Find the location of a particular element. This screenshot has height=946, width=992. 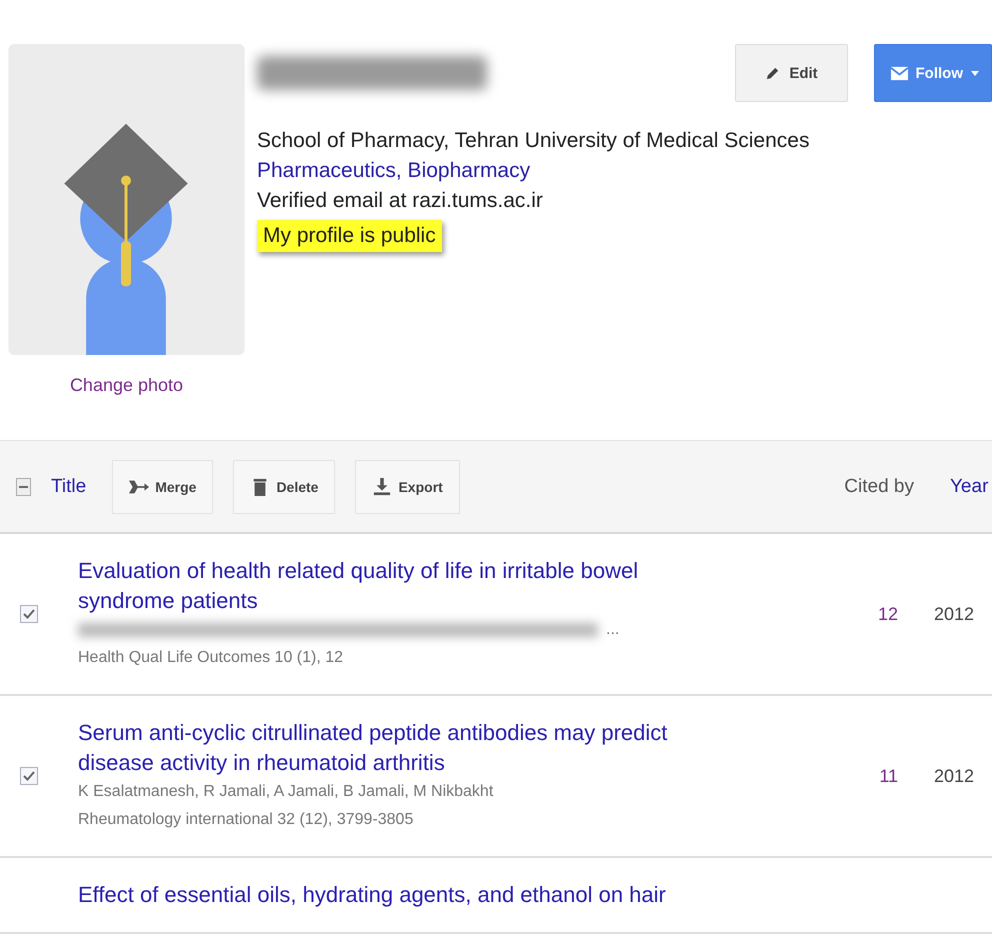

envelope-icon is located at coordinates (899, 73).